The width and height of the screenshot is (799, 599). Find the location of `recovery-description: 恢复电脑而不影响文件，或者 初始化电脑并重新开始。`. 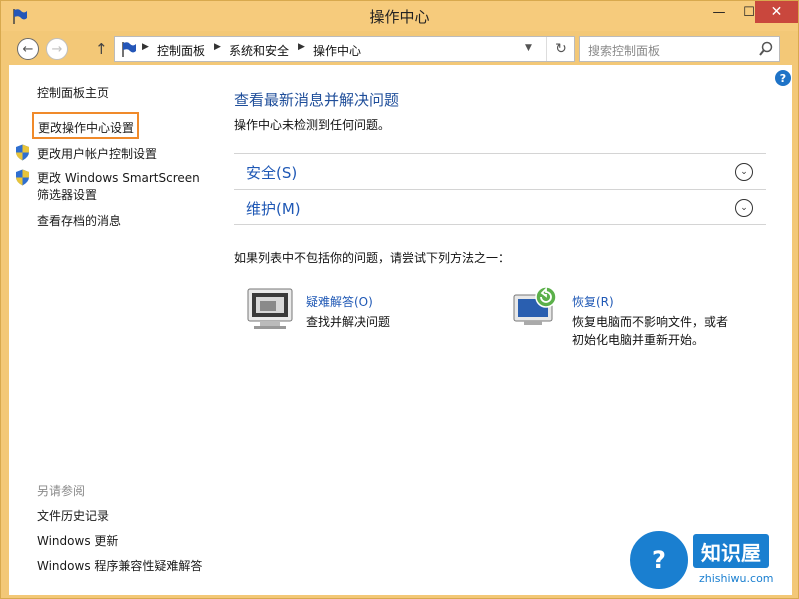

recovery-description: 恢复电脑而不影响文件，或者 初始化电脑并重新开始。 is located at coordinates (662, 331).